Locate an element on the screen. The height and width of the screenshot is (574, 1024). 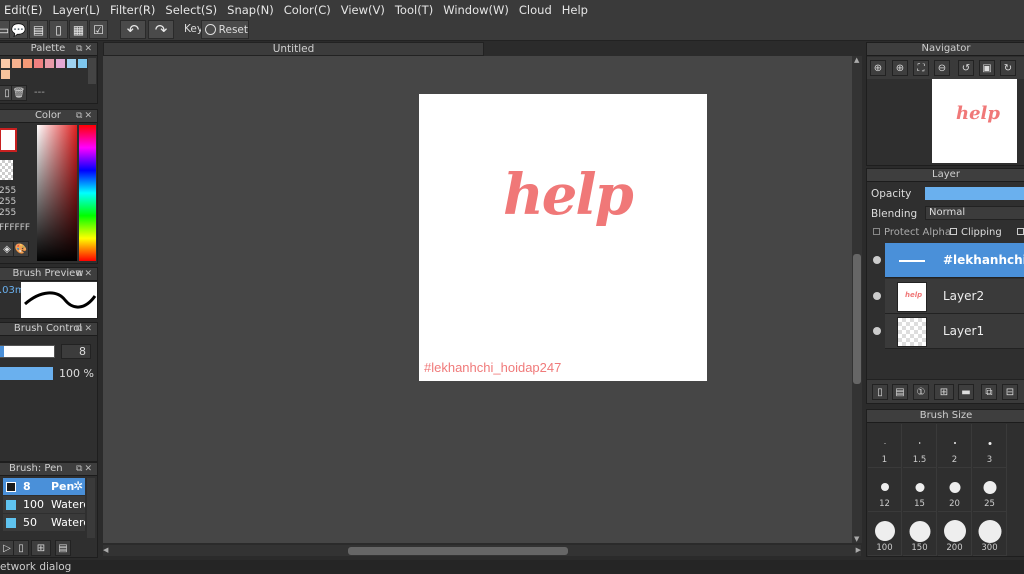
foreground-color-swatch is located at coordinates (8, 140).